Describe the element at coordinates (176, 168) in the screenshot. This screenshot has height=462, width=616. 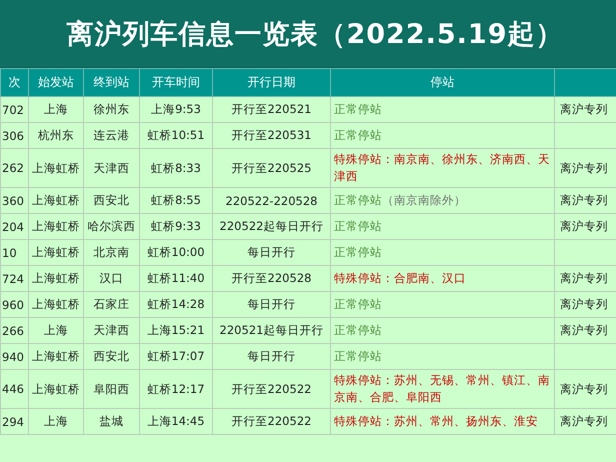
I see `table-cell: 虹桥8:33` at that location.